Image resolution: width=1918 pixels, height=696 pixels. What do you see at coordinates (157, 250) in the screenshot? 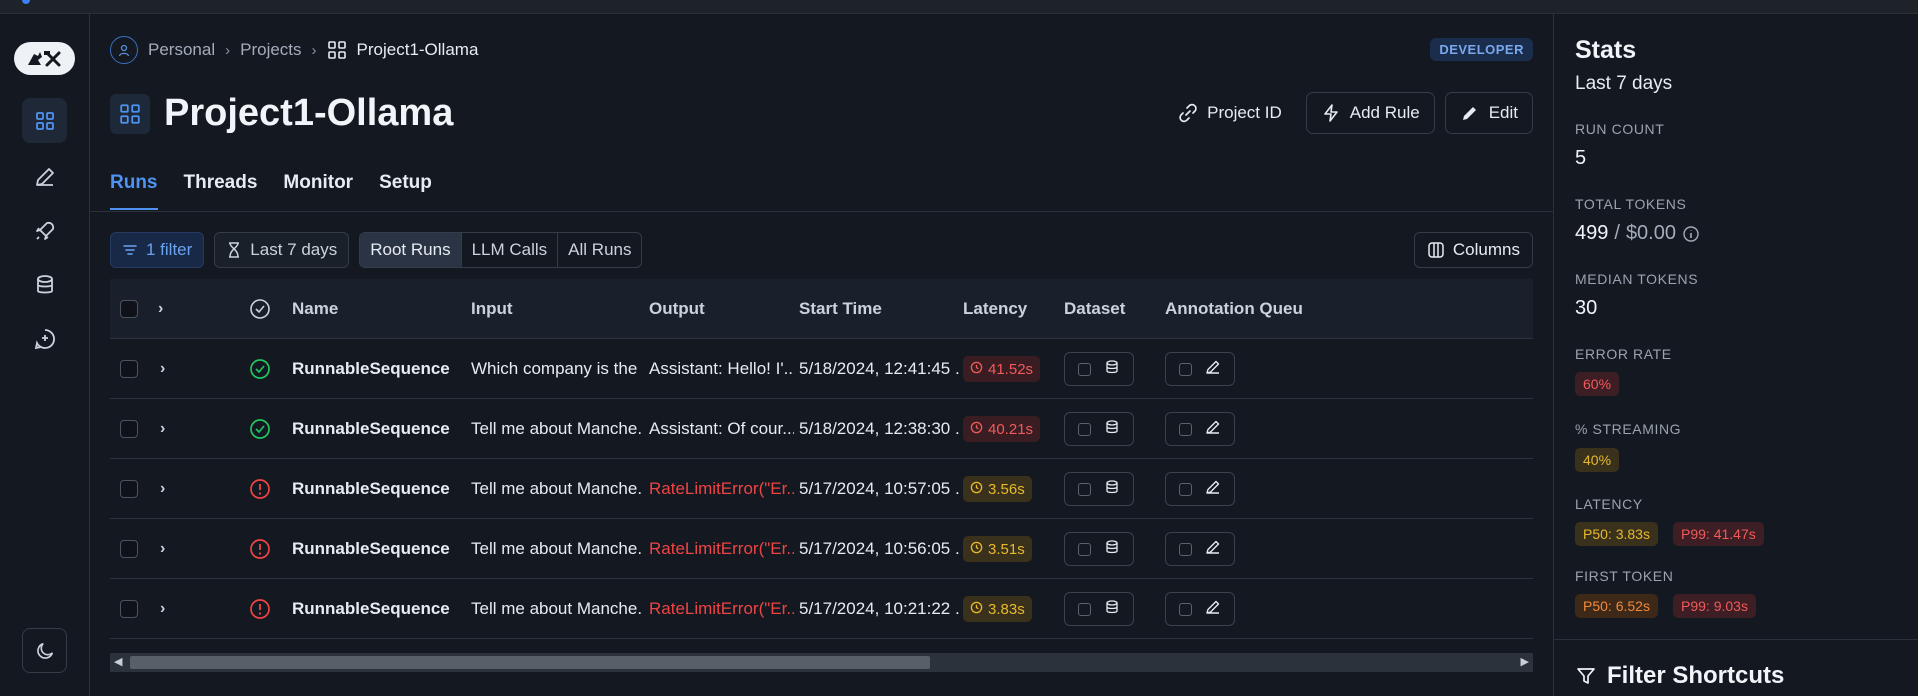
I see `filter-button: 1 filter` at bounding box center [157, 250].